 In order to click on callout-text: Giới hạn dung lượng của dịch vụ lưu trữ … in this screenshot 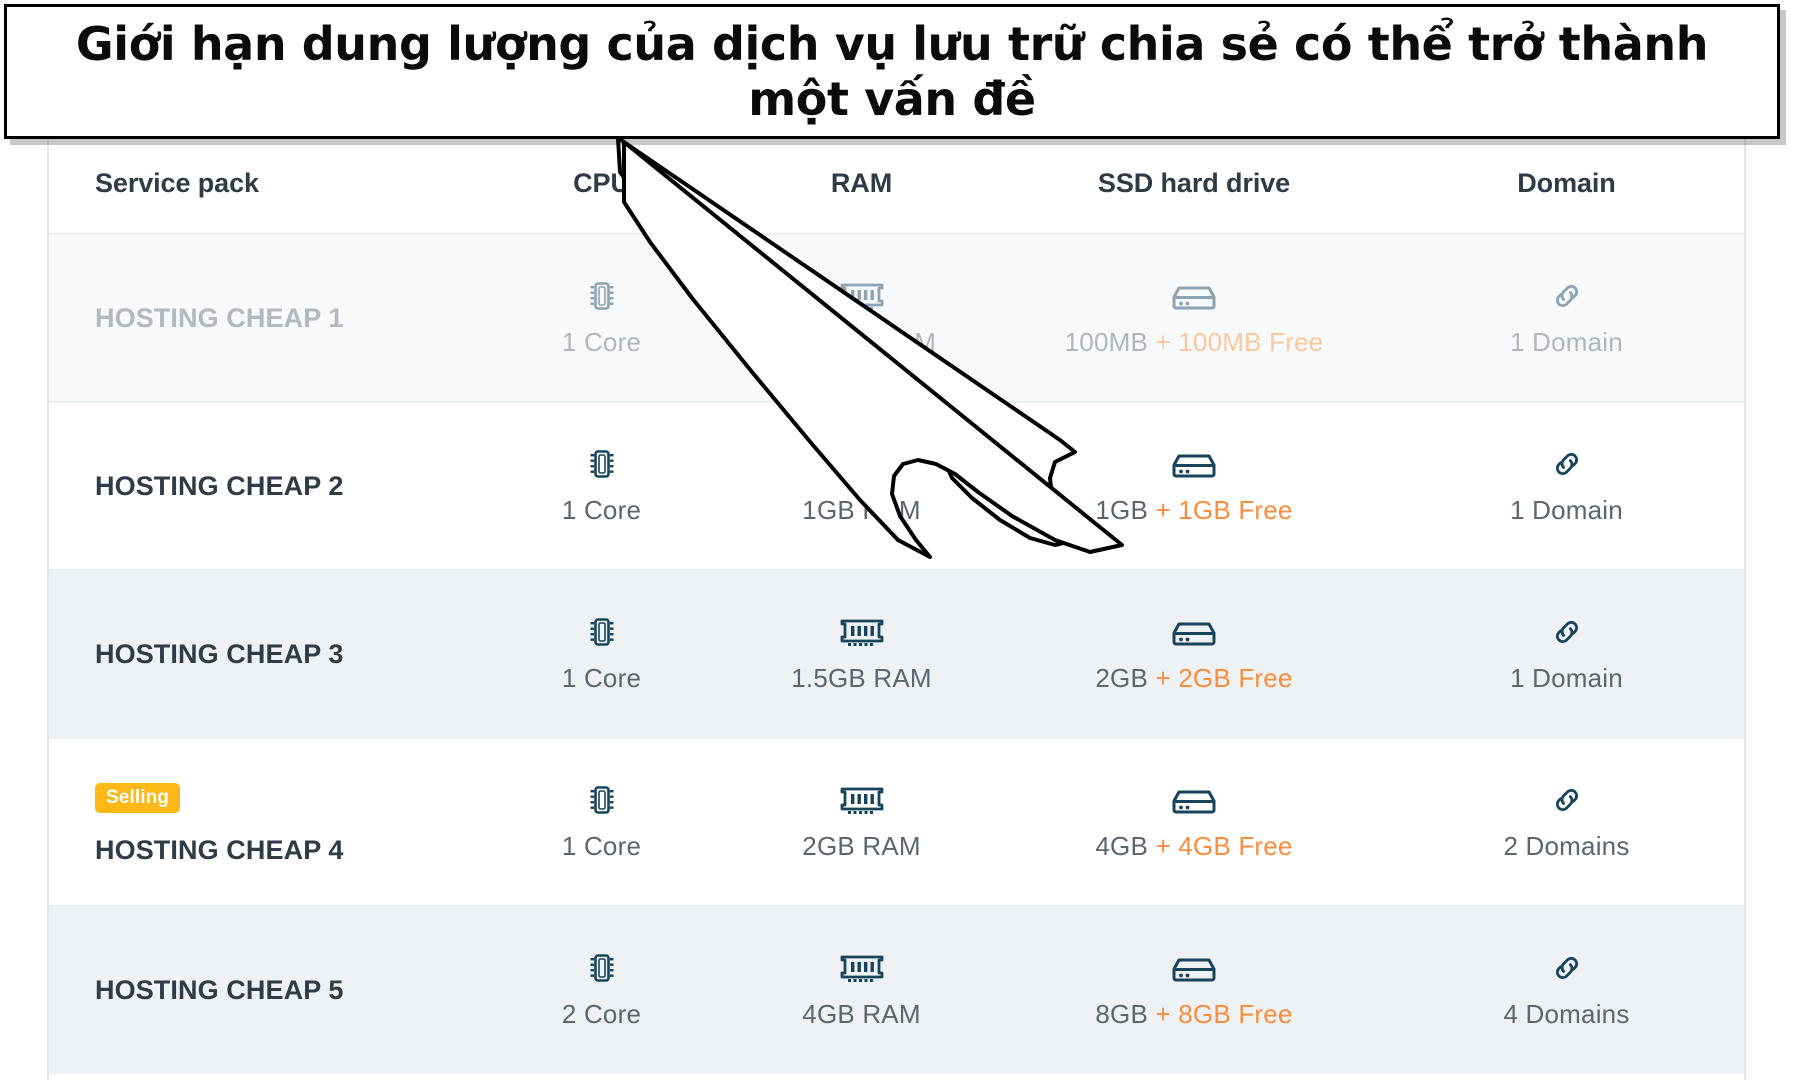, I will do `click(892, 71)`.